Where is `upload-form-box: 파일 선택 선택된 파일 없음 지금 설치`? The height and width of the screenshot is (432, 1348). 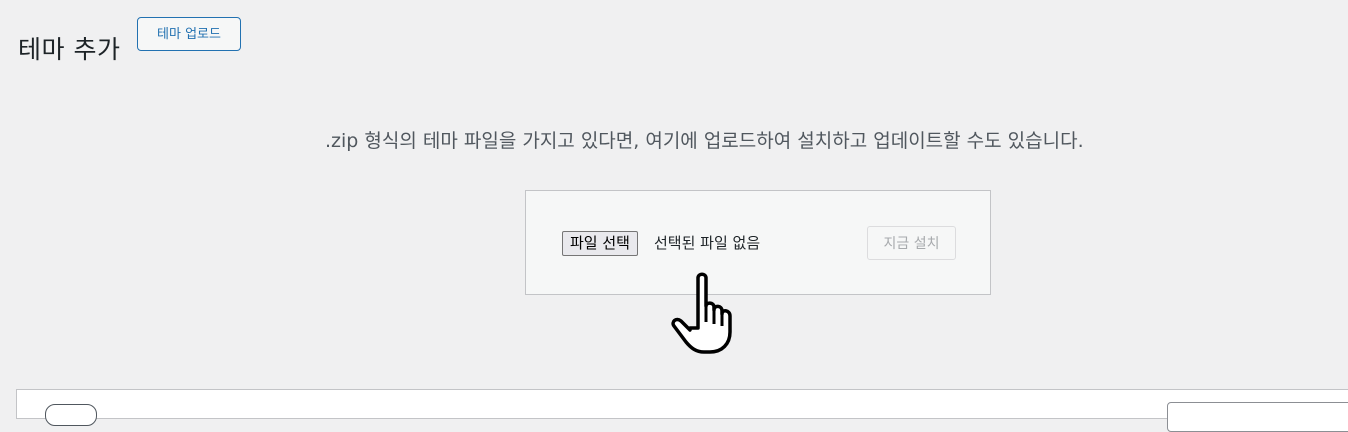
upload-form-box: 파일 선택 선택된 파일 없음 지금 설치 is located at coordinates (758, 242).